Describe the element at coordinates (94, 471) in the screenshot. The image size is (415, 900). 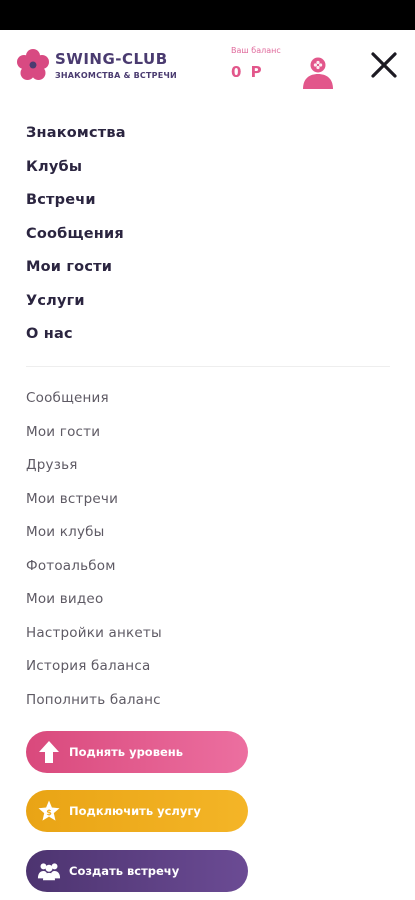
I see `account-item-friends: Друзья` at that location.